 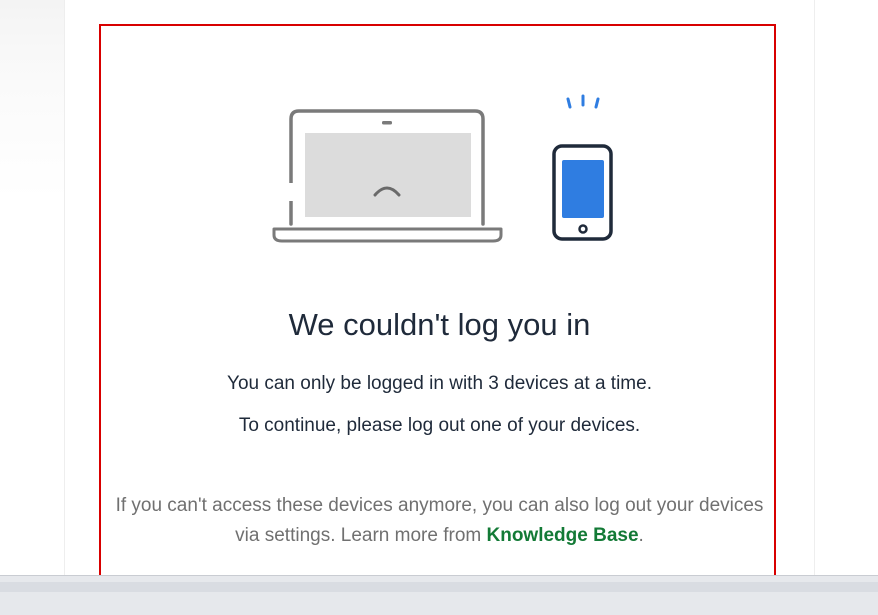 I want to click on knowledge-base-link: Knowledge Base, so click(x=563, y=535).